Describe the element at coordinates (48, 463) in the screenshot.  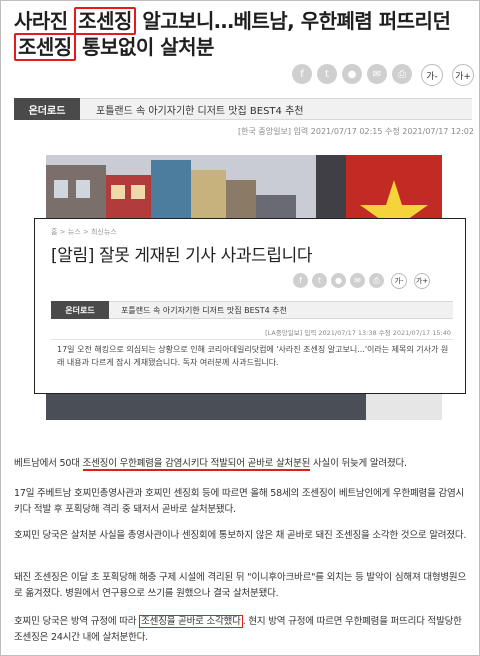
I see `text-run: 베트남에서 50대` at that location.